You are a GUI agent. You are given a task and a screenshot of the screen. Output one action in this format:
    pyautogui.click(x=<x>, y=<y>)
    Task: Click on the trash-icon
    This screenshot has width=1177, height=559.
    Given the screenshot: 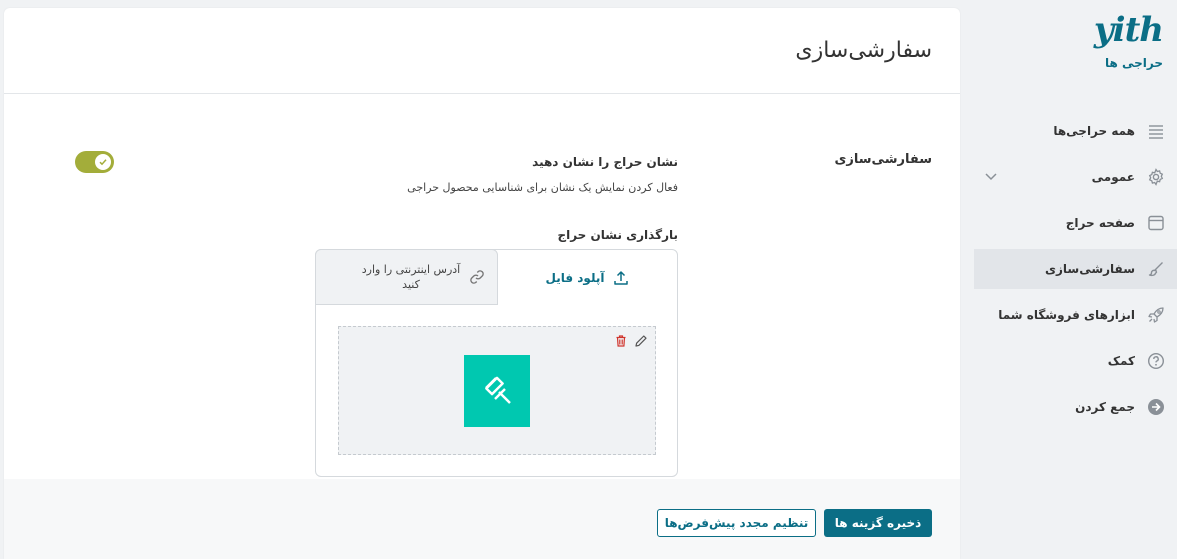 What is the action you would take?
    pyautogui.click(x=621, y=341)
    